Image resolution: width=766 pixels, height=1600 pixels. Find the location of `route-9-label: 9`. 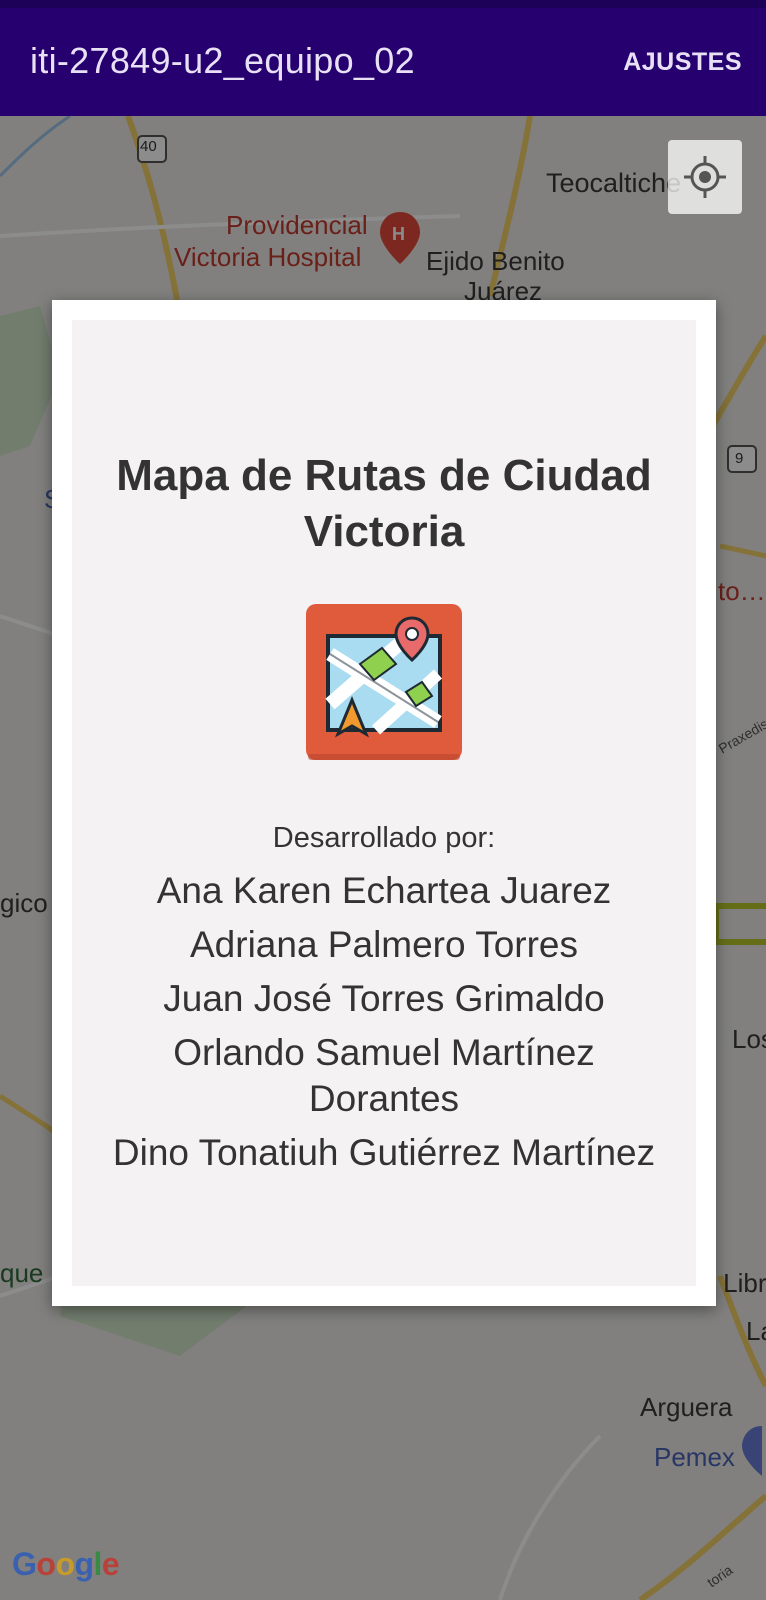

route-9-label: 9 is located at coordinates (739, 458).